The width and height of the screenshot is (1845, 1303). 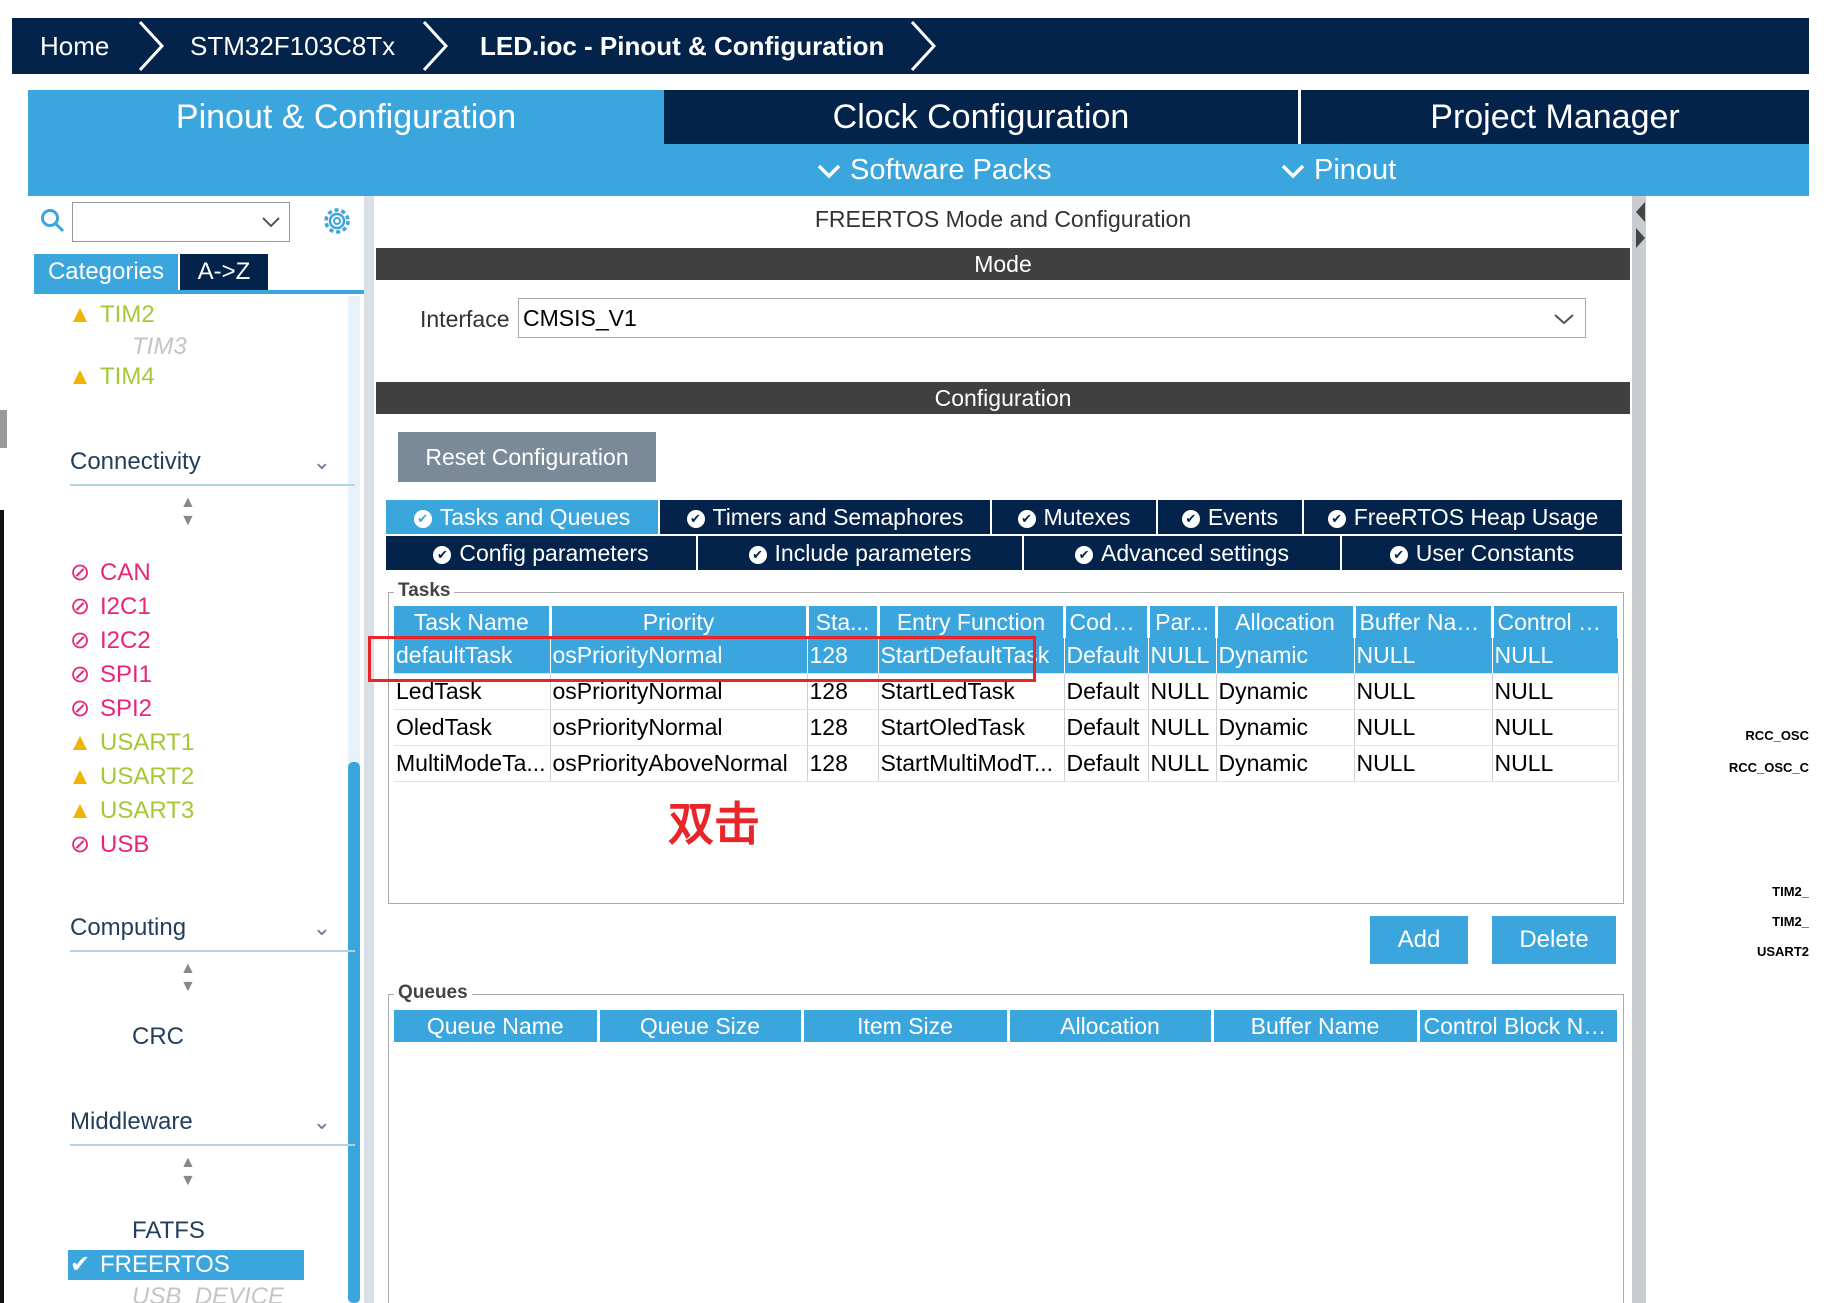 What do you see at coordinates (527, 457) in the screenshot?
I see `reset-configuration-button: Reset Configuration` at bounding box center [527, 457].